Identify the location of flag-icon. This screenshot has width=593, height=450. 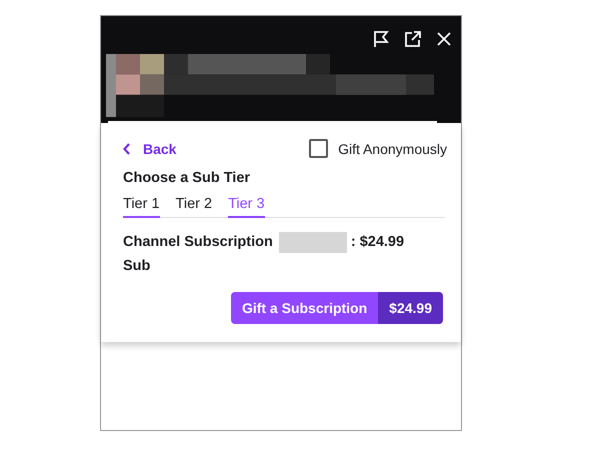
(381, 39).